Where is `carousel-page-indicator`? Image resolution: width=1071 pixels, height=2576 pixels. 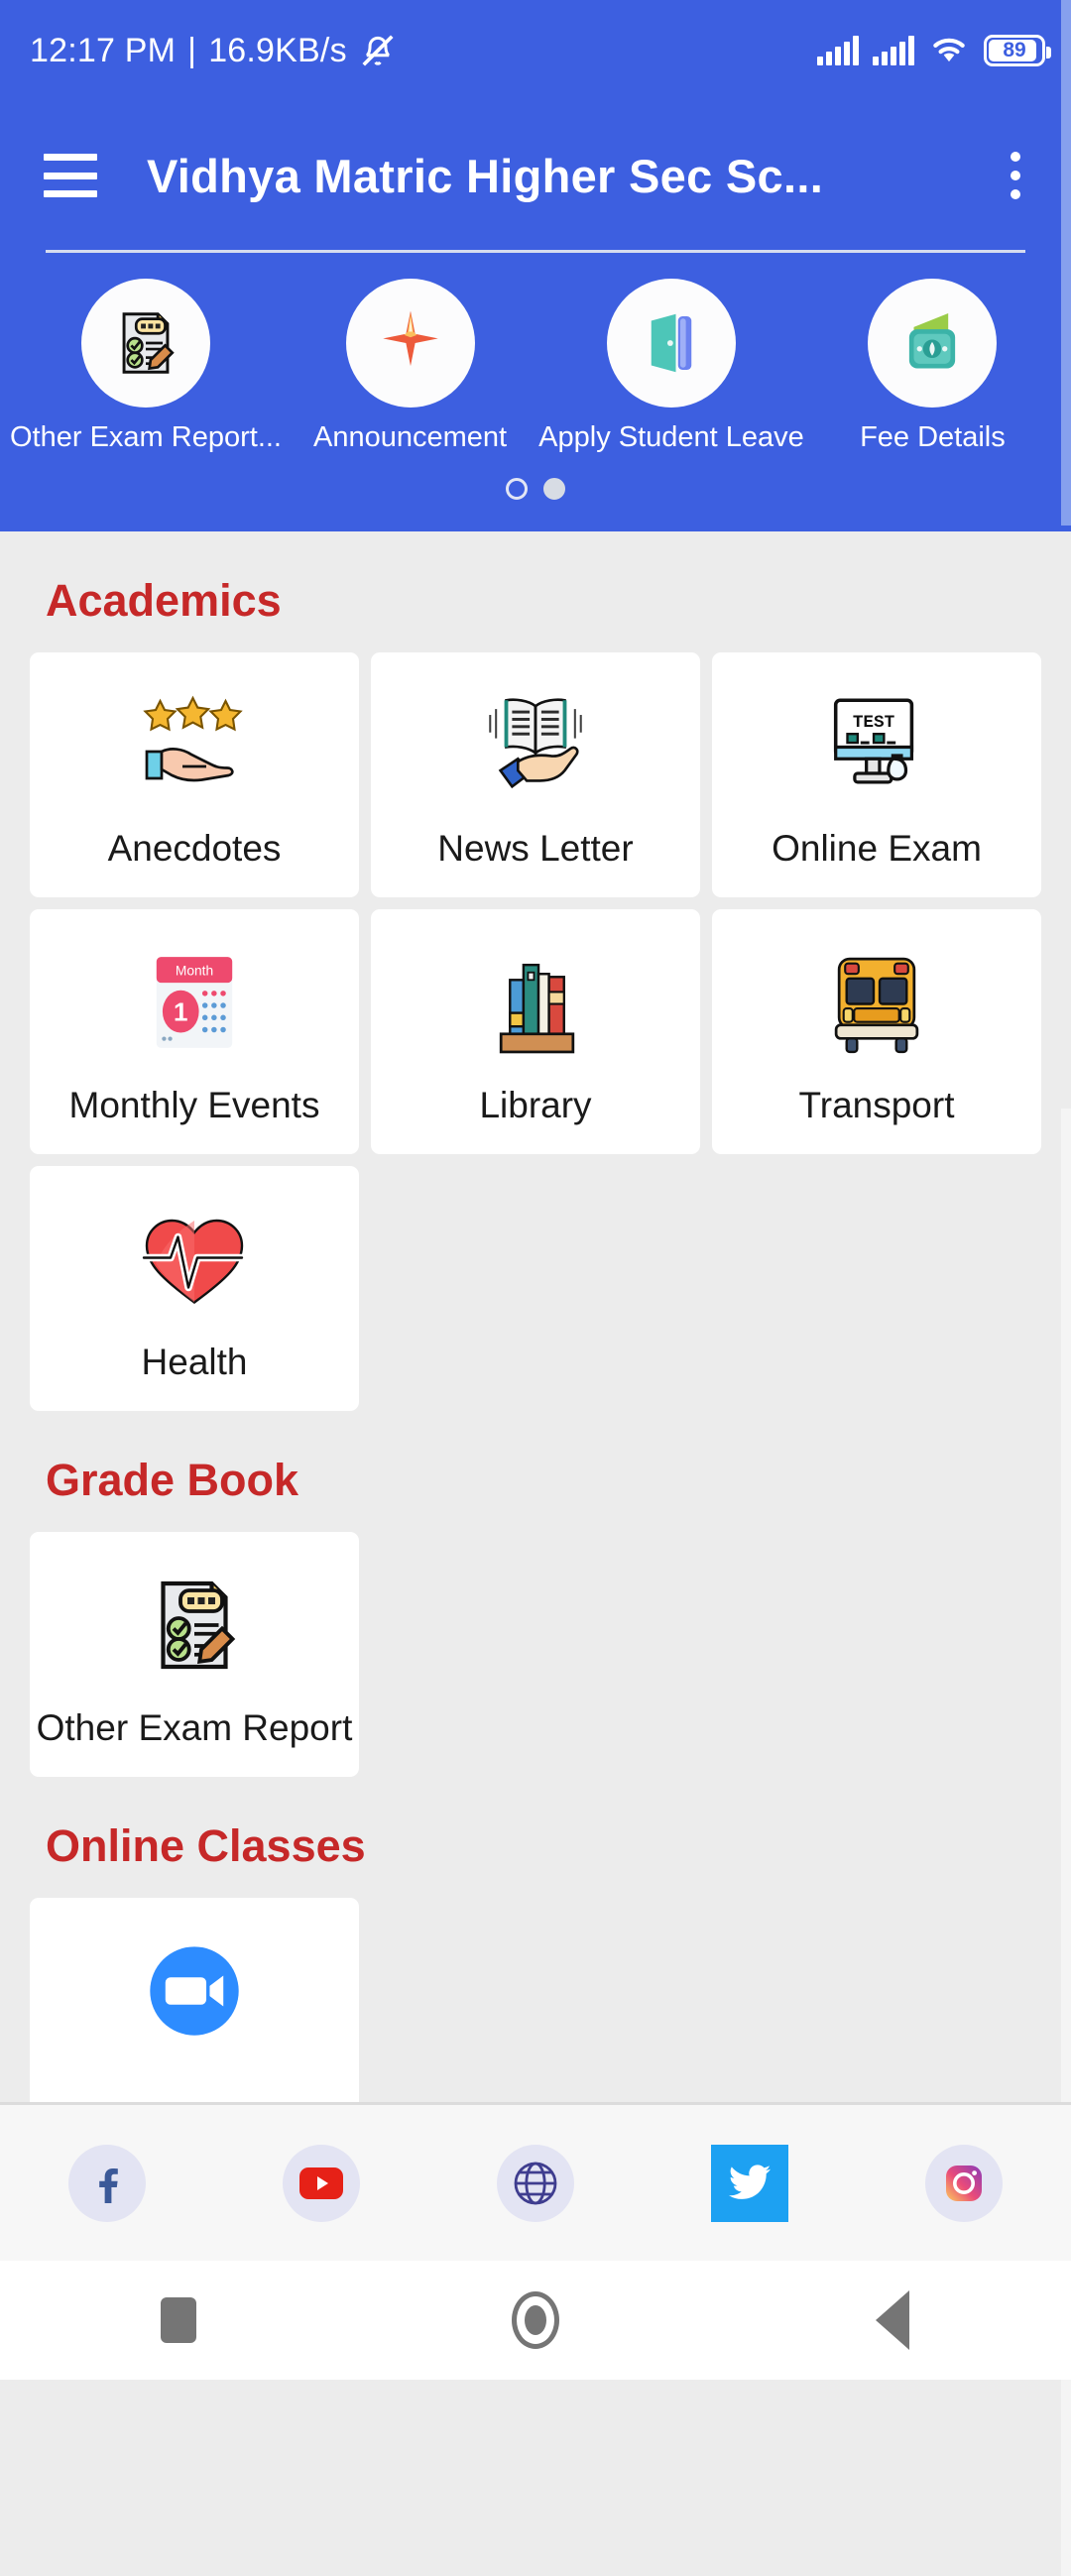 carousel-page-indicator is located at coordinates (535, 490).